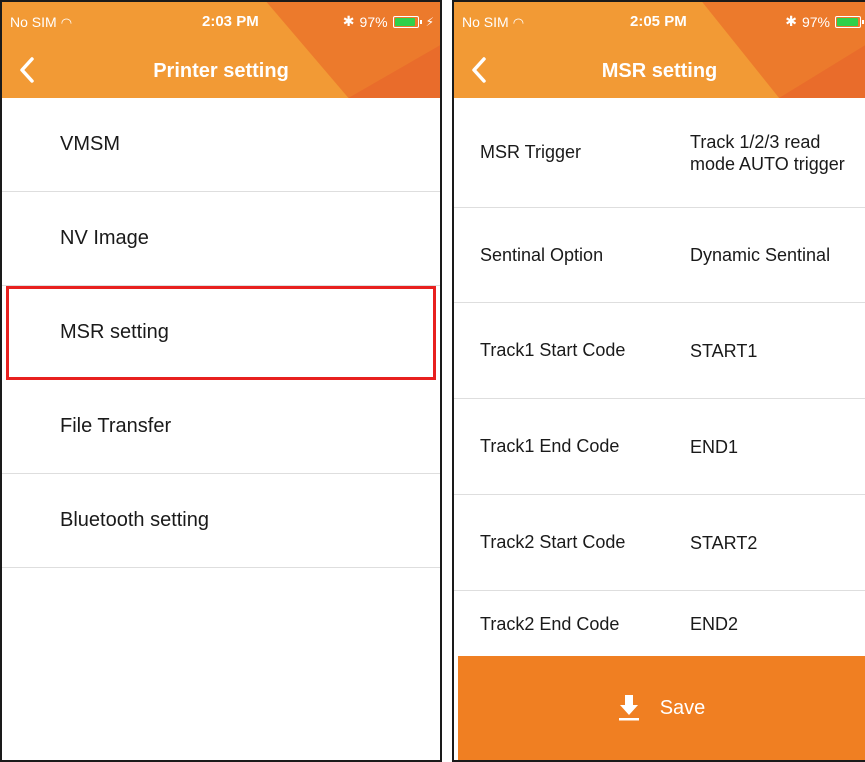 Image resolution: width=865 pixels, height=762 pixels. What do you see at coordinates (542, 254) in the screenshot?
I see `setting-label: Sentinal Option` at bounding box center [542, 254].